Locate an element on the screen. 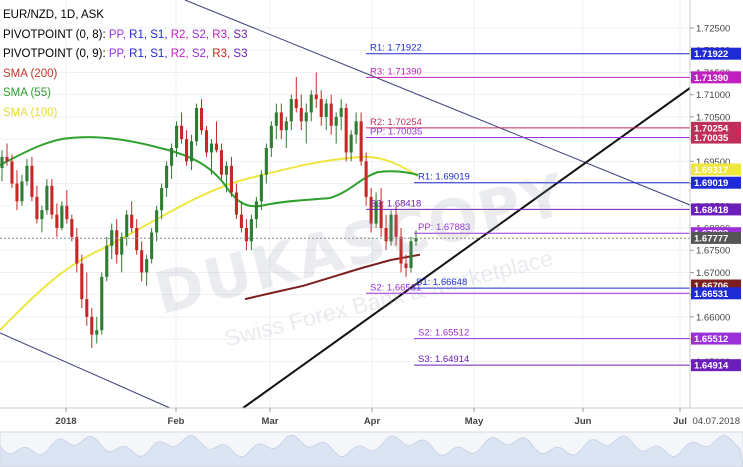 This screenshot has width=743, height=467. legend-pivot-2-s3: S3 is located at coordinates (240, 54).